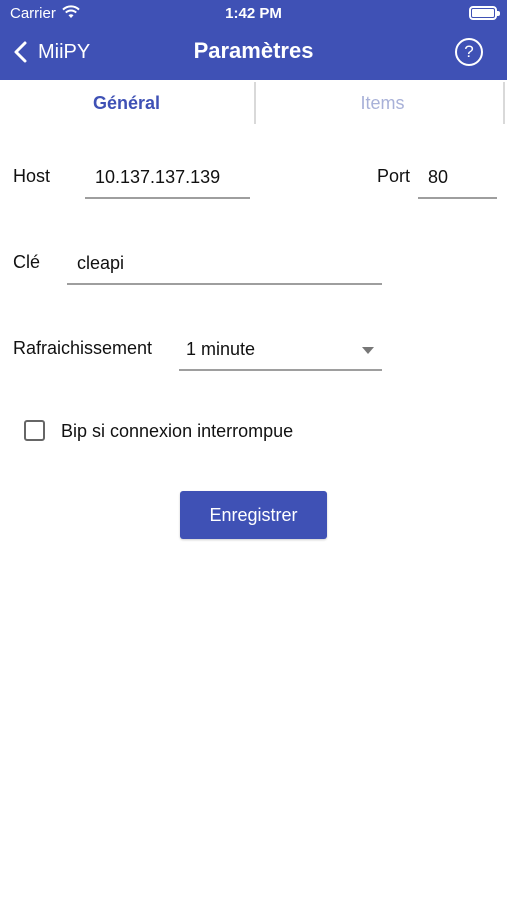 This screenshot has width=507, height=900. I want to click on refresh-label: Rafraichissement, so click(83, 348).